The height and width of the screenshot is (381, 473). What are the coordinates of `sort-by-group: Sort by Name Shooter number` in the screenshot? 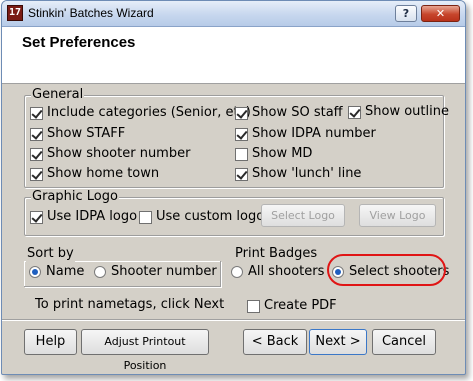 It's located at (122, 266).